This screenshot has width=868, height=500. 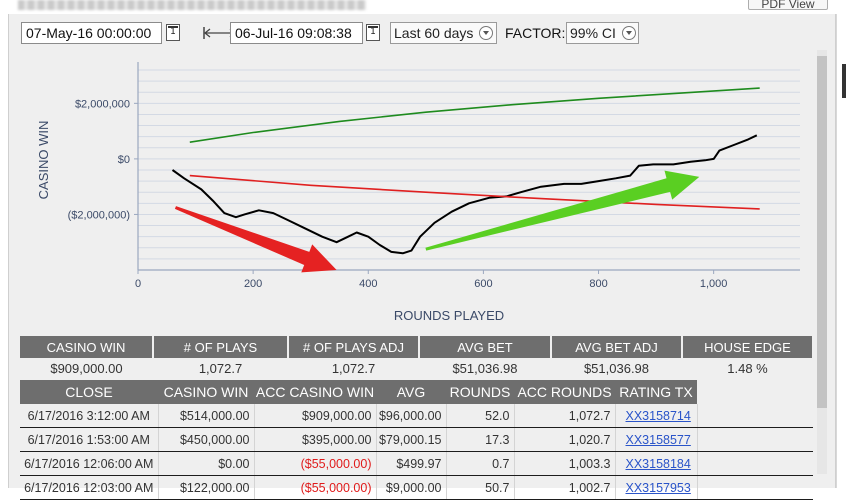 I want to click on summary-header: # OF PLAYS, so click(x=221, y=347).